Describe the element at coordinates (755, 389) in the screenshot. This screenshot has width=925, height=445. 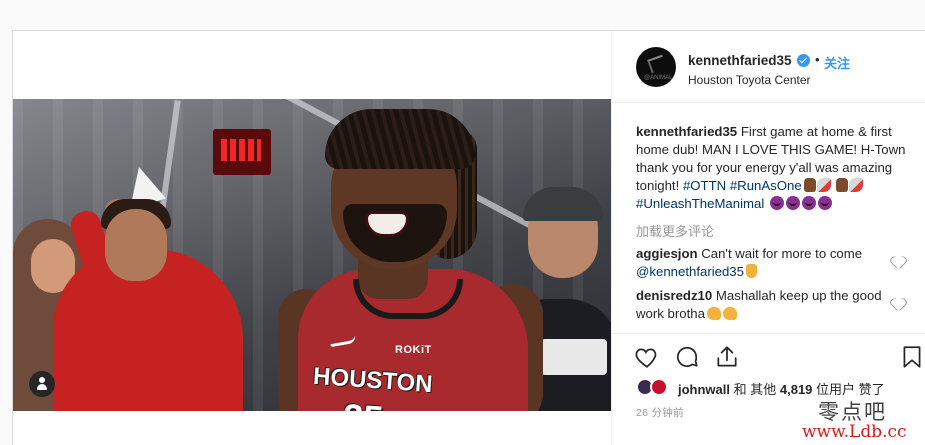
I see `likes-connector: 和 其他` at that location.